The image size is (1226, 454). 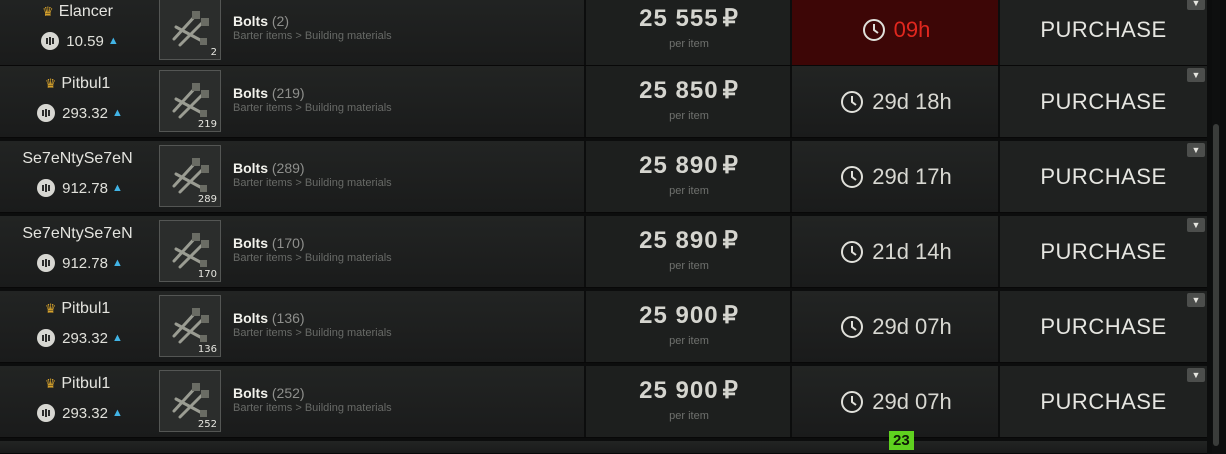 What do you see at coordinates (912, 251) in the screenshot?
I see `time-left-value: 21d 14h` at bounding box center [912, 251].